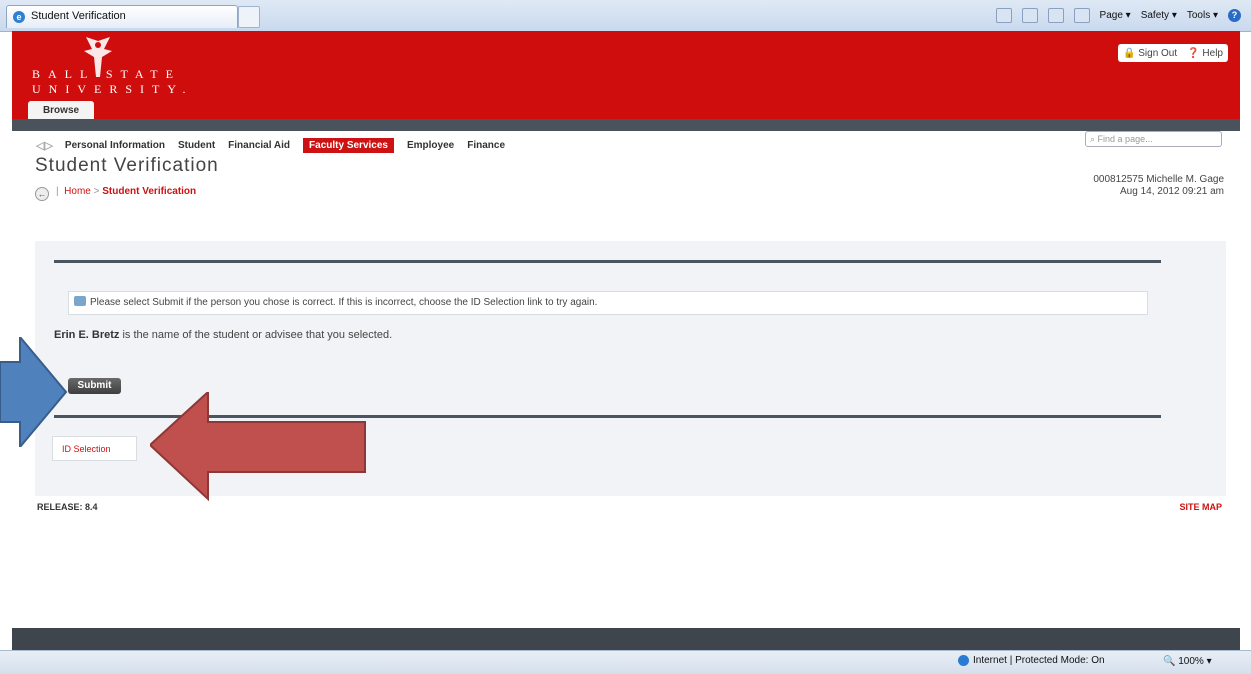  Describe the element at coordinates (1159, 15) in the screenshot. I see `safety-menu: Safety ▾` at that location.